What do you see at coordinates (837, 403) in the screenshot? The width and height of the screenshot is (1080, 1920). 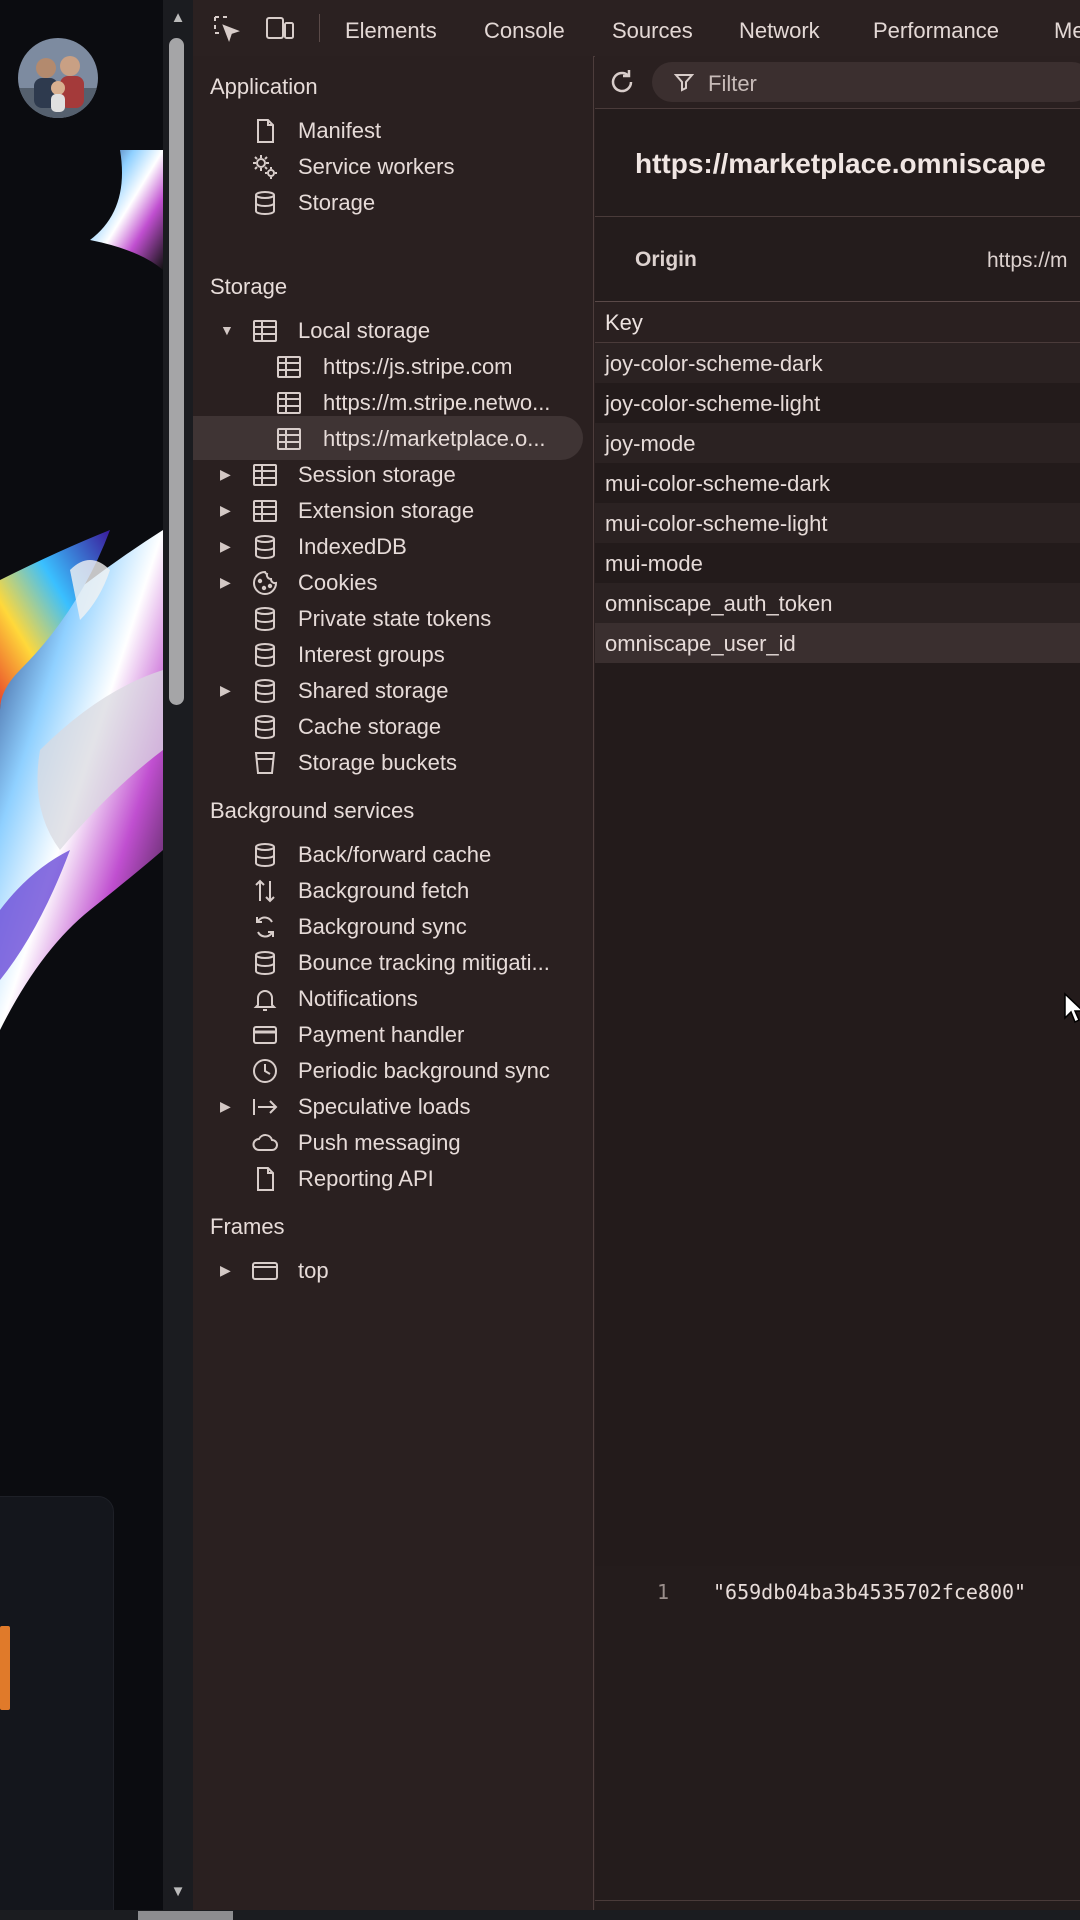 I see `table-row: joy-color-scheme-light` at bounding box center [837, 403].